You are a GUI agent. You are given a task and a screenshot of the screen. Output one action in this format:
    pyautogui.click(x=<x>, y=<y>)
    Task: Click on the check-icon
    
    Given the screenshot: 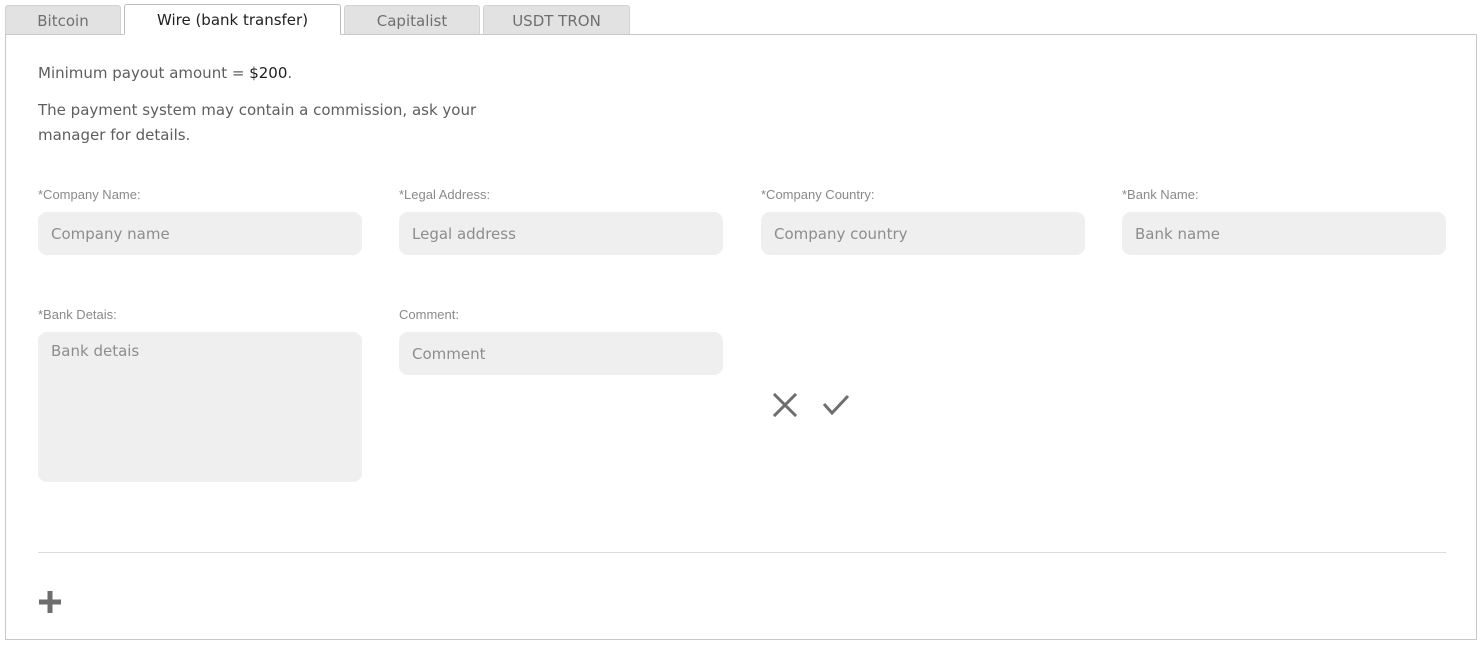 What is the action you would take?
    pyautogui.click(x=836, y=405)
    